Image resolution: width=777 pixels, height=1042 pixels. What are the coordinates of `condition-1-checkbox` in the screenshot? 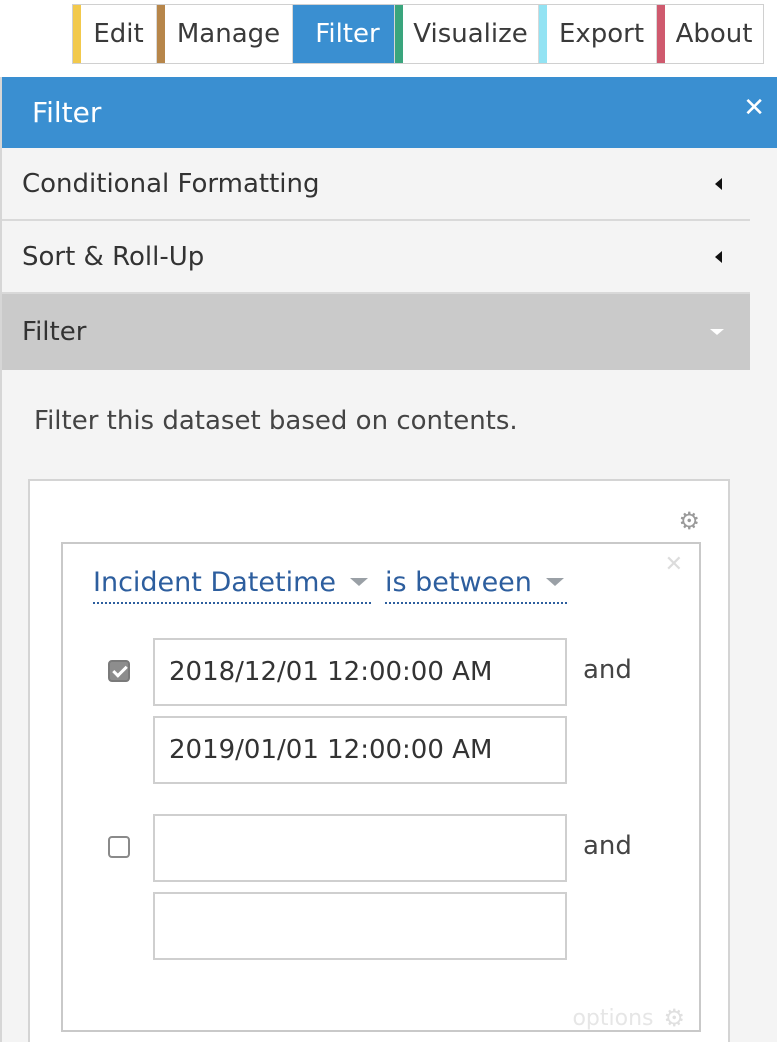 It's located at (119, 671).